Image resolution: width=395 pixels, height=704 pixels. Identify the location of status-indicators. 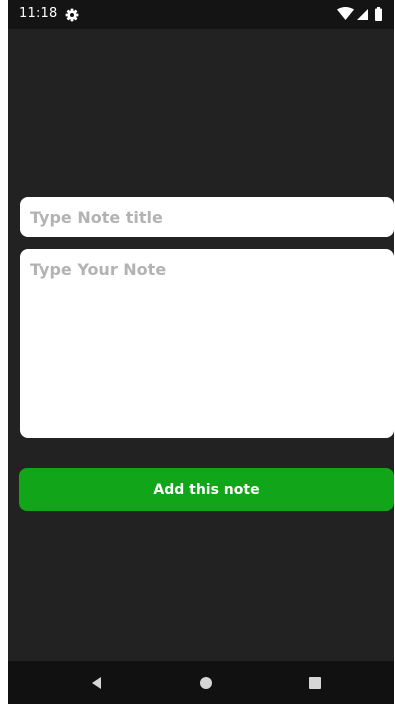
(361, 14).